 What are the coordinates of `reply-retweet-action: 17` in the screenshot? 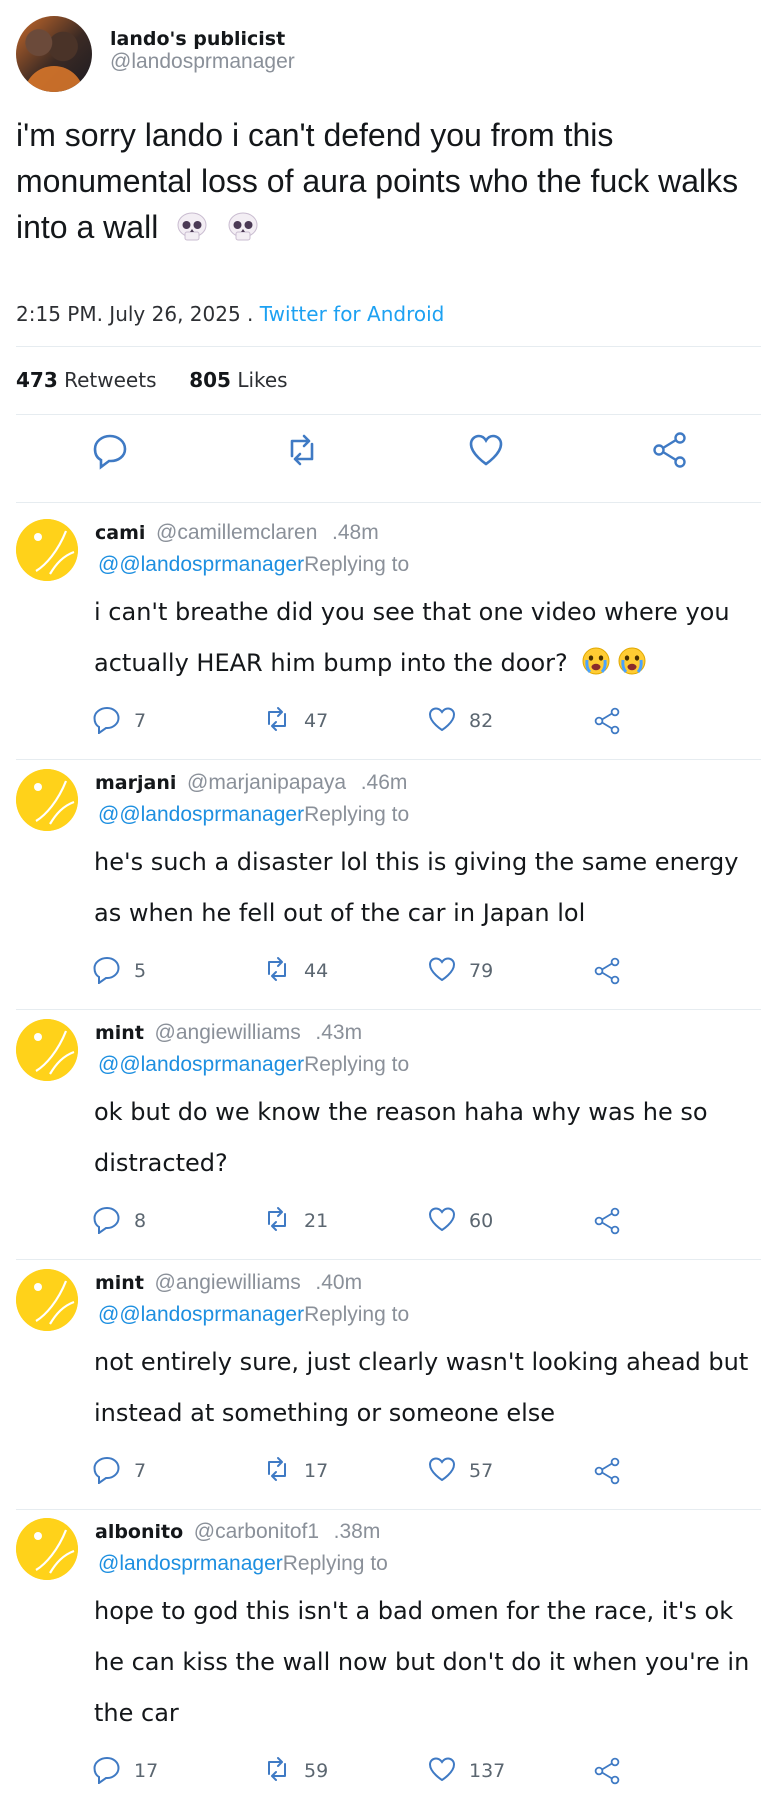 It's located at (295, 1471).